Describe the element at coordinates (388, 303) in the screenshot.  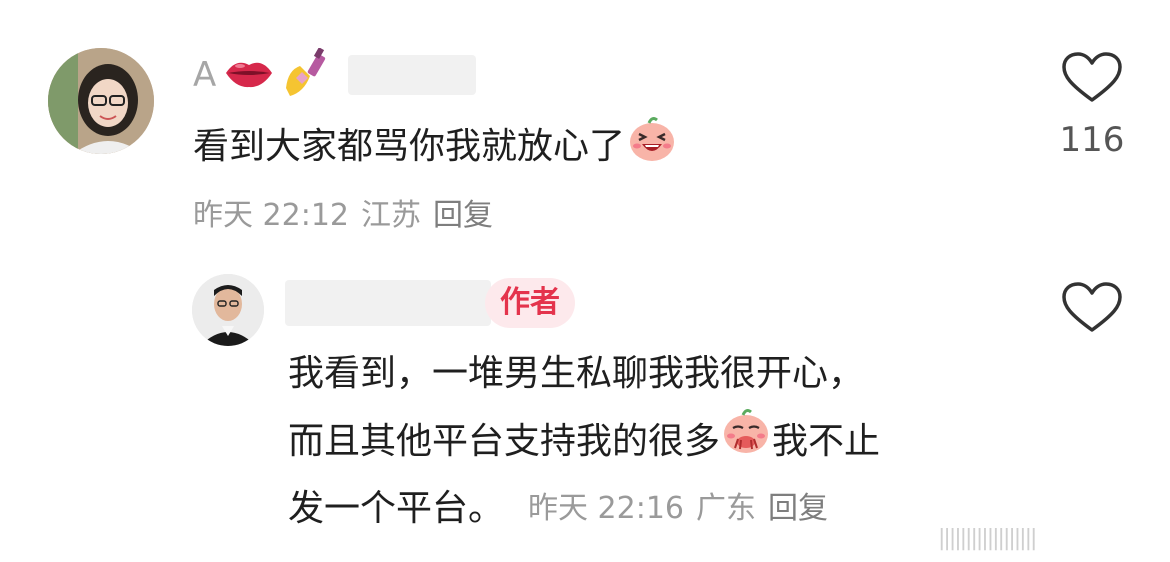
I see `blurred-author-name` at that location.